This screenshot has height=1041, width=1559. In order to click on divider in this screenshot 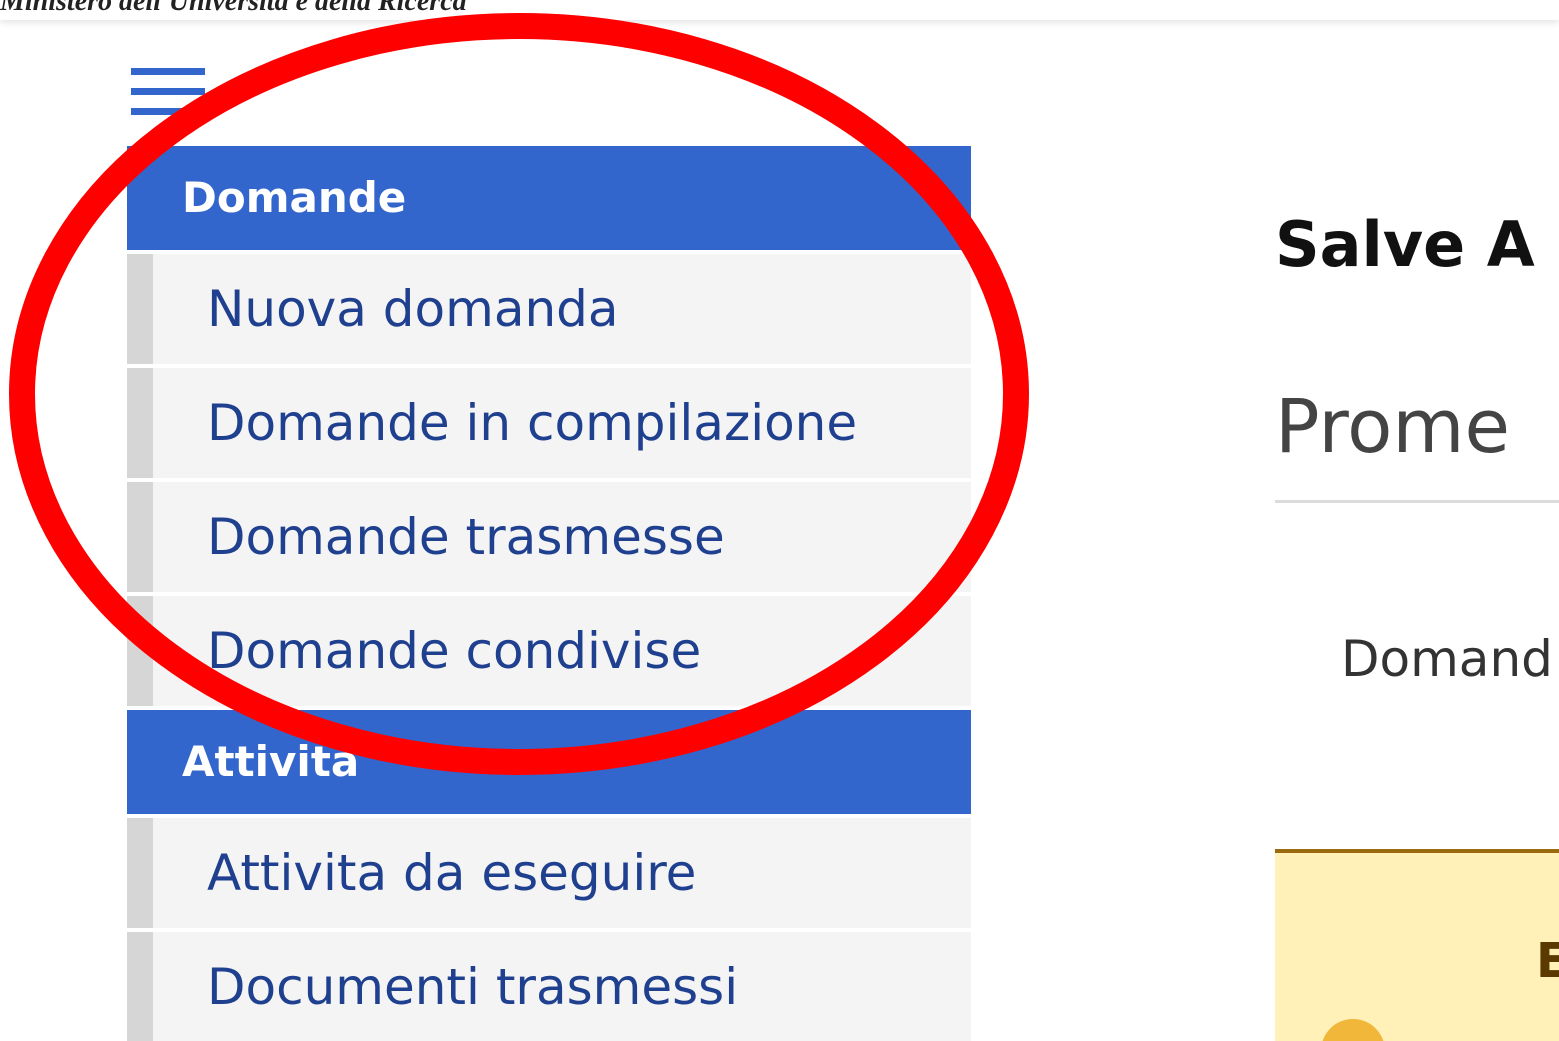, I will do `click(1417, 501)`.